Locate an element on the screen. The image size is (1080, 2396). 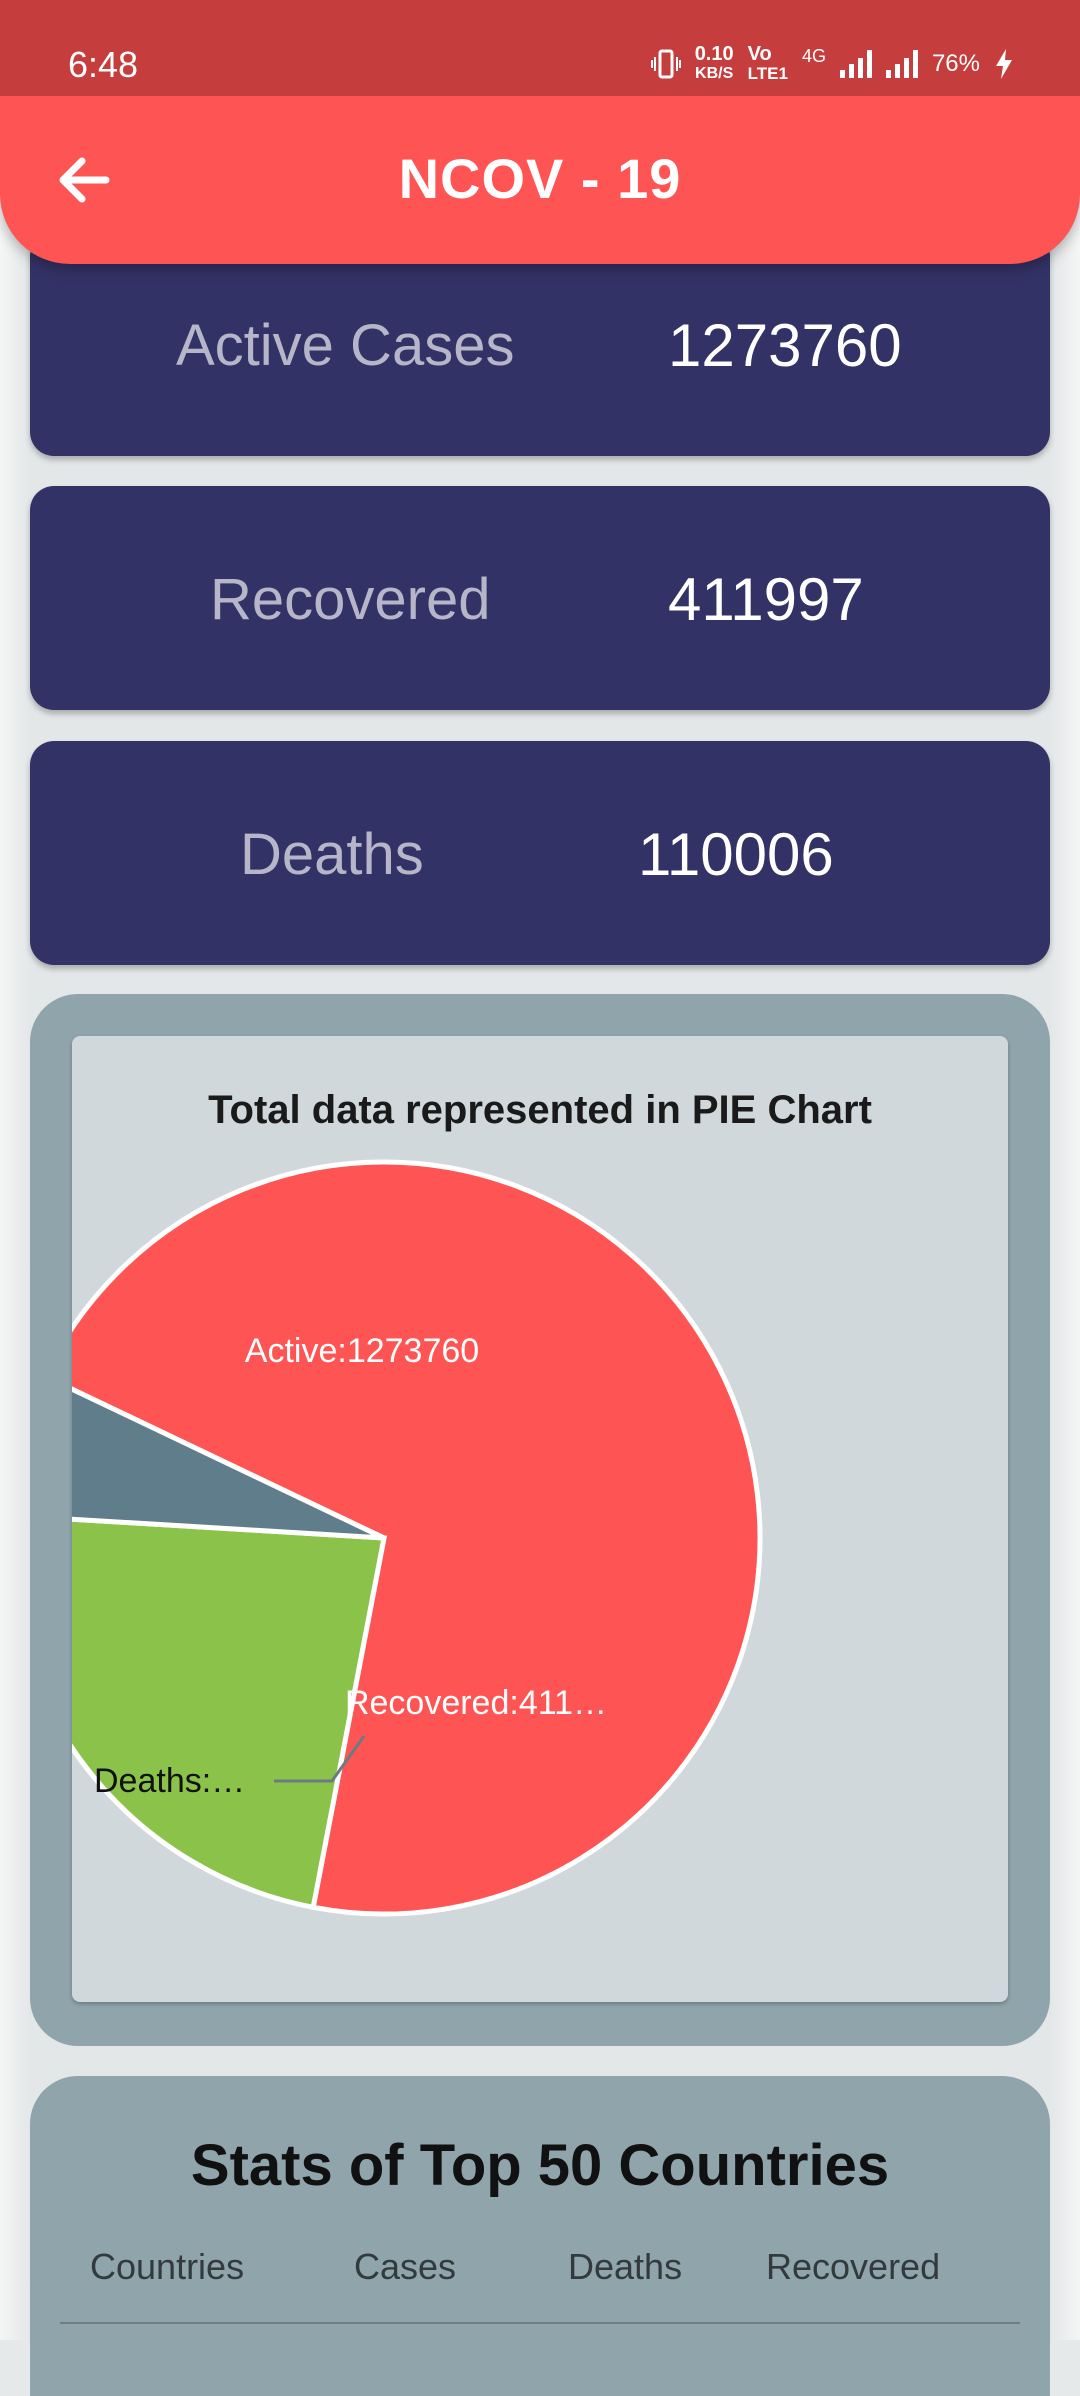
volte-top: Vo is located at coordinates (759, 54).